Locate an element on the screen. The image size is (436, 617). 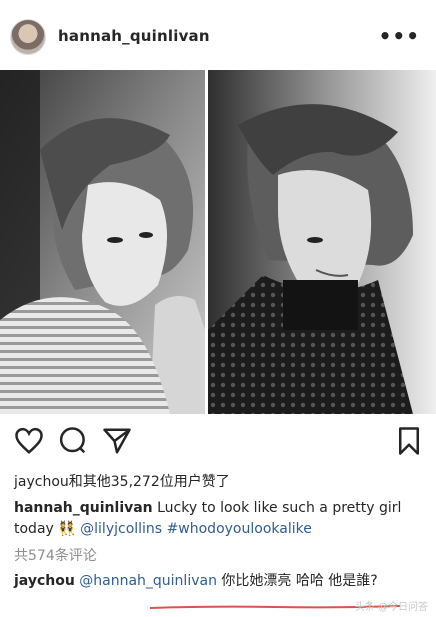
watermark: 头条 @今日问答 is located at coordinates (391, 607).